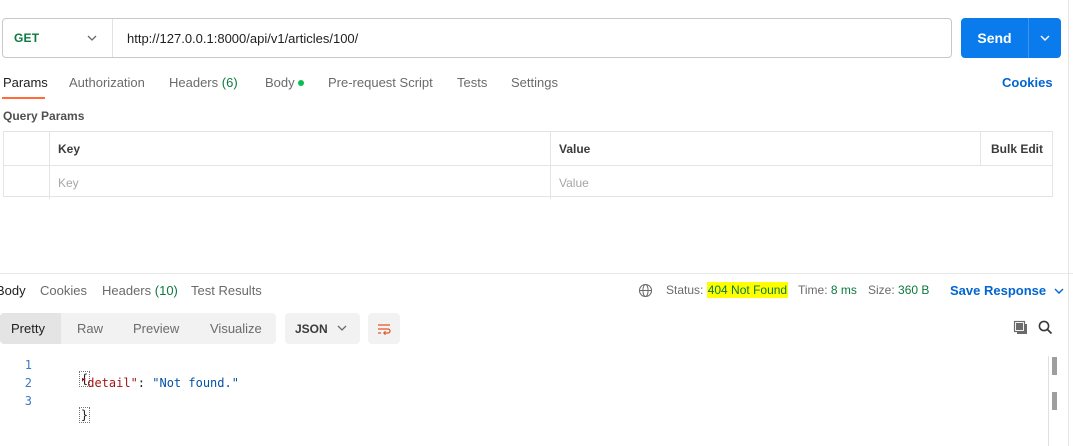 This screenshot has width=1073, height=446. I want to click on format-select: JSON, so click(322, 328).